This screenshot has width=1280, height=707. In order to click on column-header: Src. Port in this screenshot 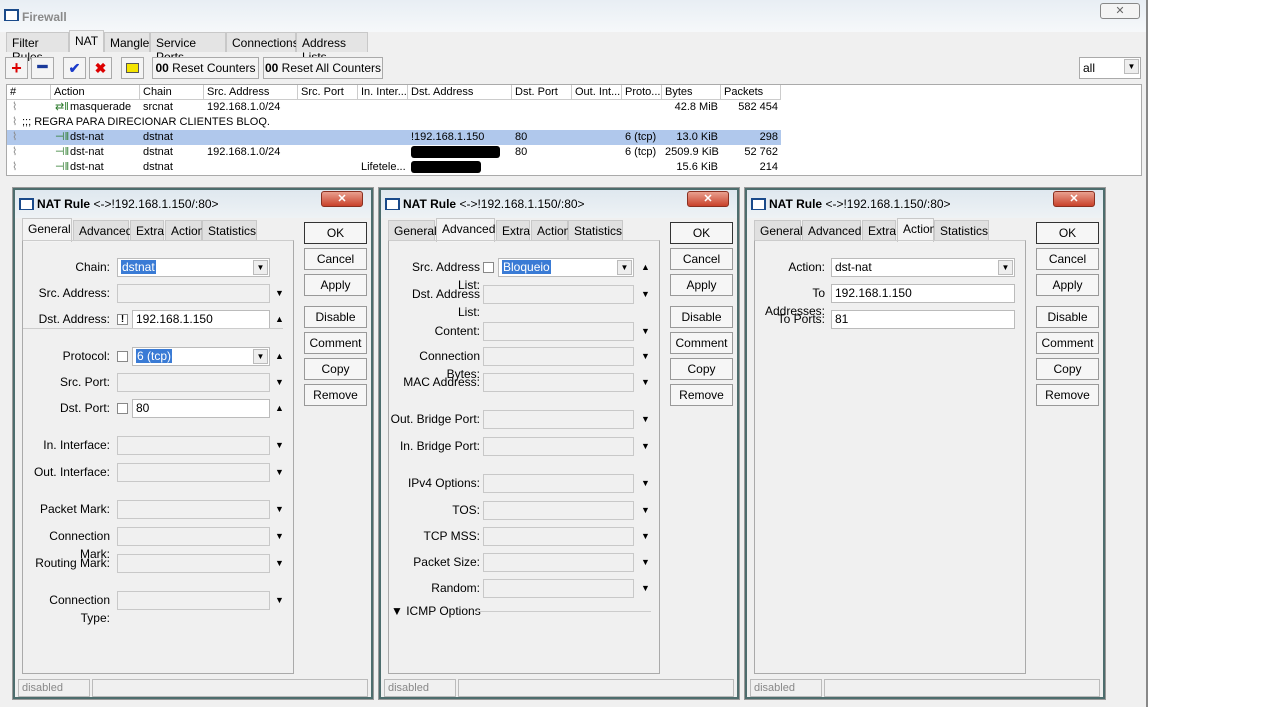, I will do `click(328, 92)`.